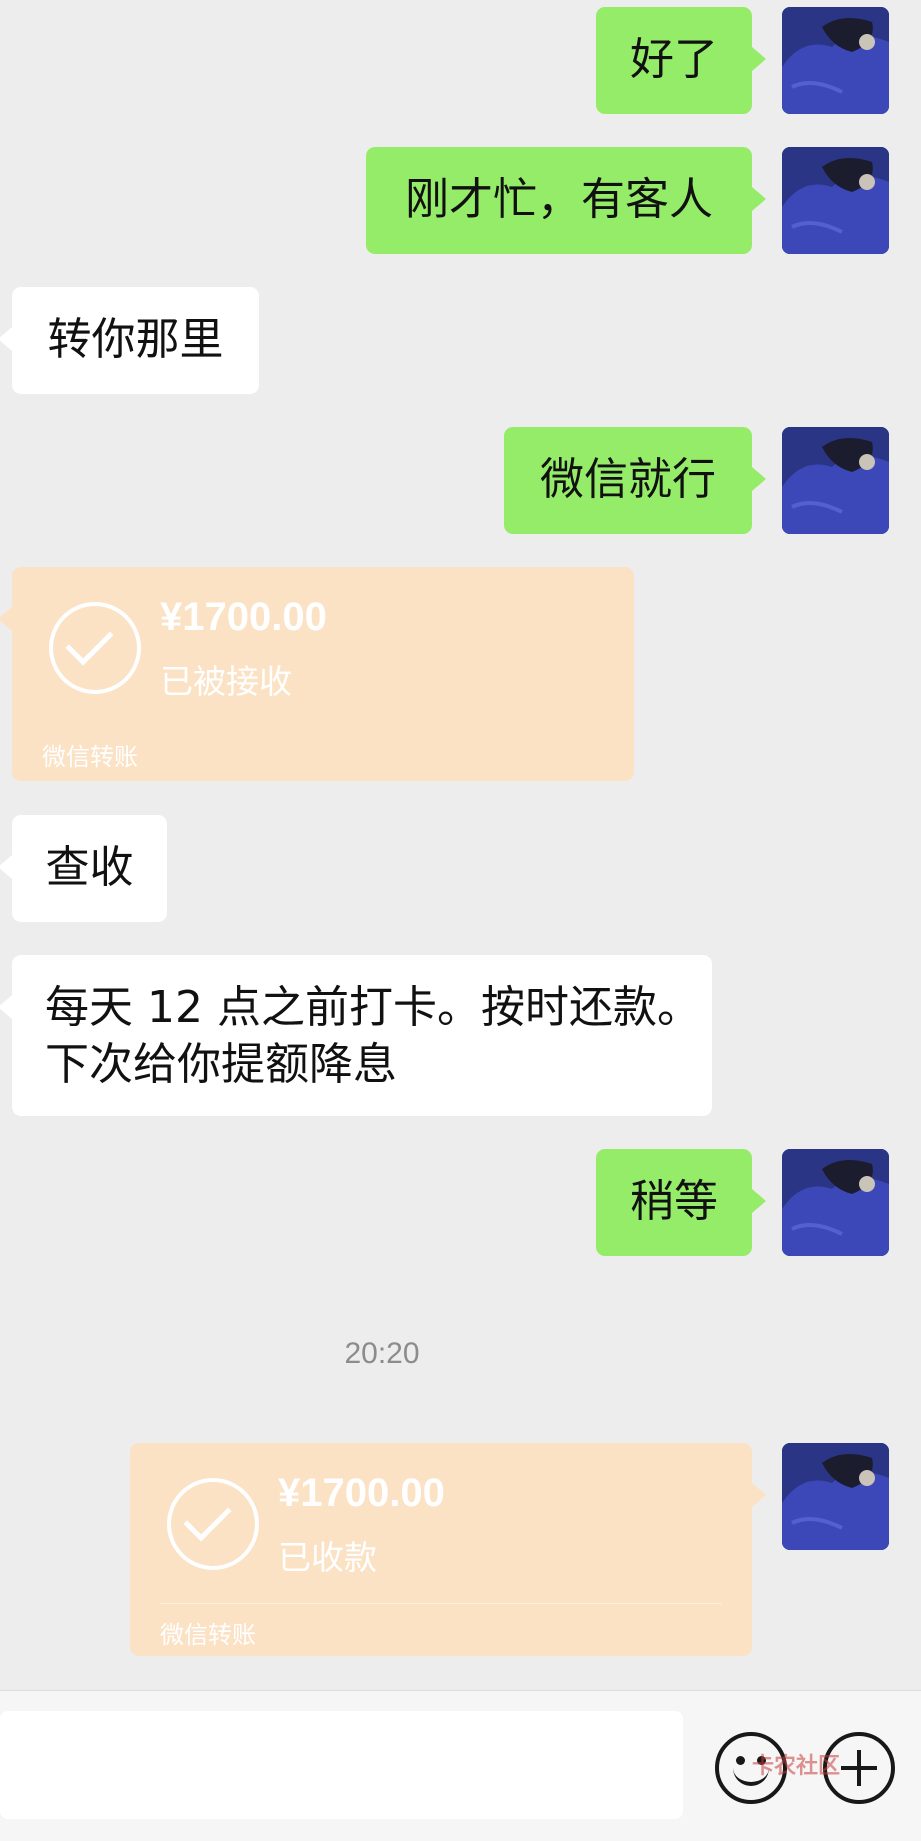  Describe the element at coordinates (382, 1353) in the screenshot. I see `message-timestamp: 20:20` at that location.